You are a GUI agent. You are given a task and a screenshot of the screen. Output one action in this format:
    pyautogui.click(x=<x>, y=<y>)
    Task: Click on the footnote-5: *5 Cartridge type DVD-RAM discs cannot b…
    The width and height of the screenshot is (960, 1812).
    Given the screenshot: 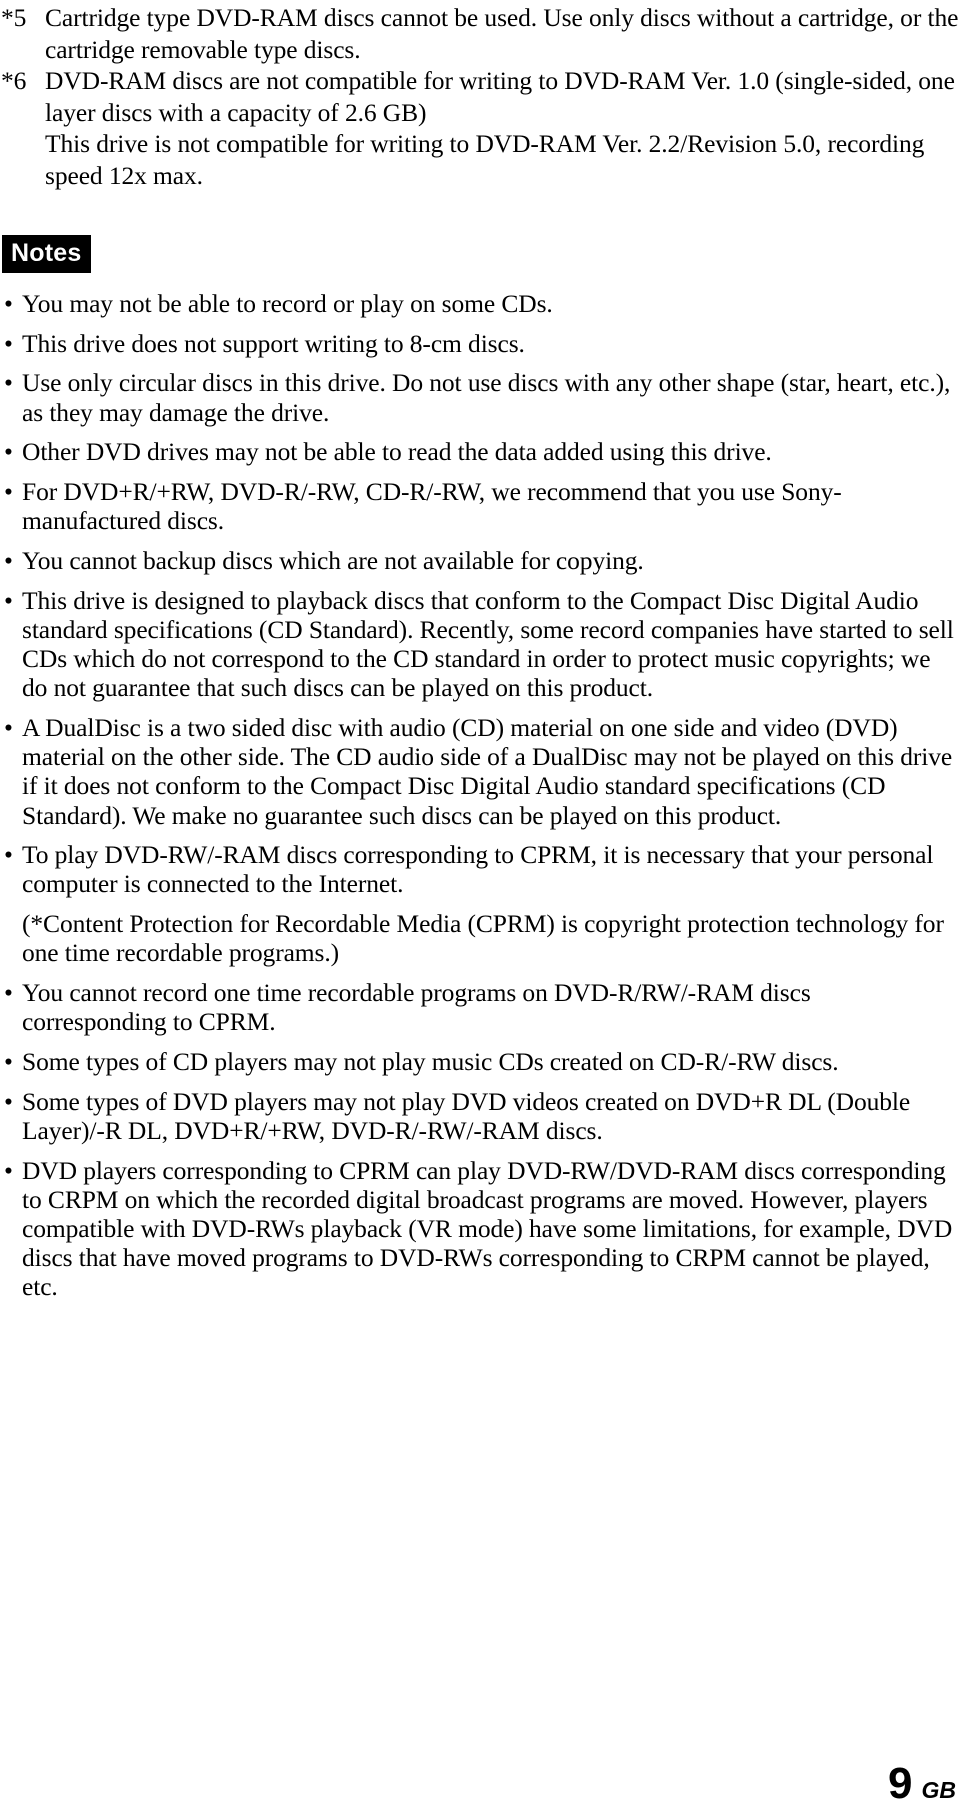 What is the action you would take?
    pyautogui.click(x=480, y=33)
    